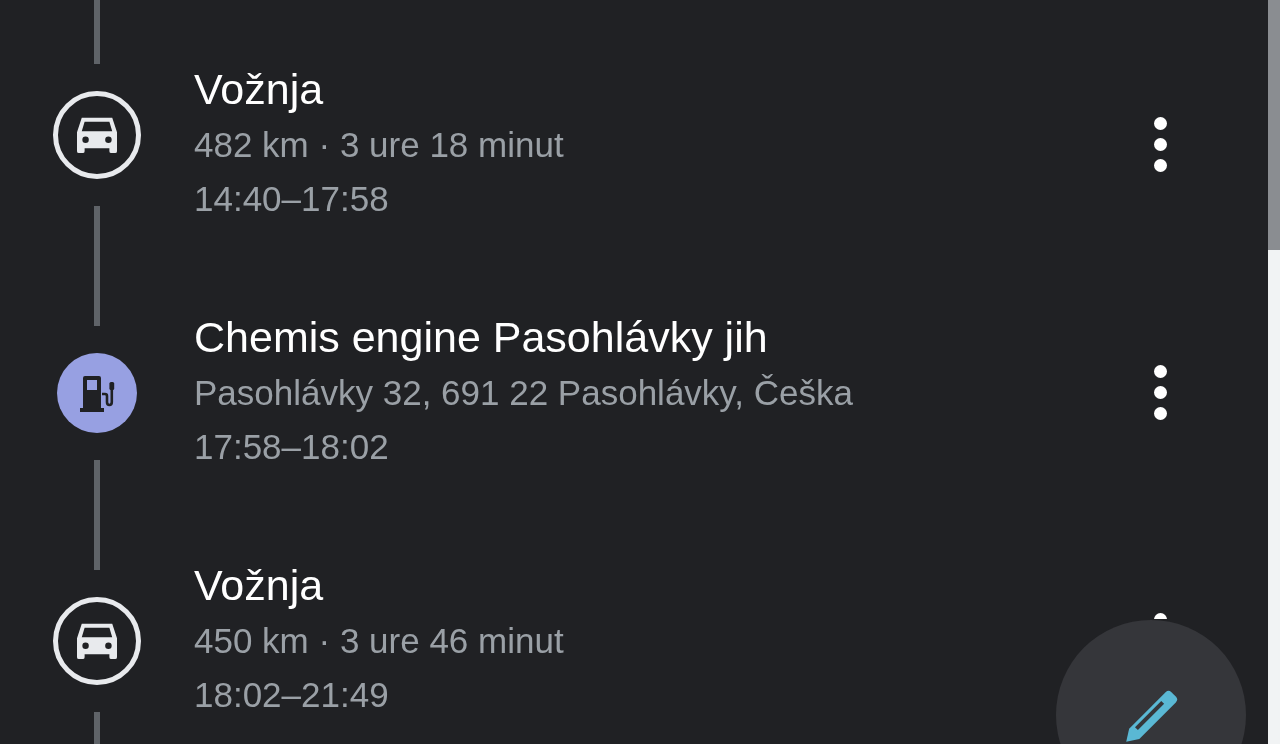 This screenshot has height=744, width=1280. I want to click on entry-detail: 482 km · 3 ure 18 minut, so click(379, 145).